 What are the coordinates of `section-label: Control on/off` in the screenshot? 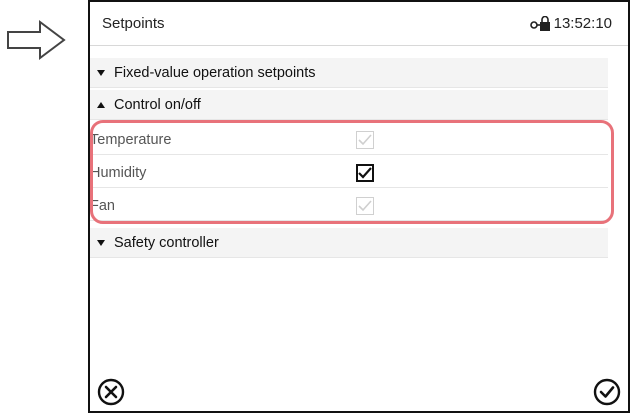 It's located at (157, 104).